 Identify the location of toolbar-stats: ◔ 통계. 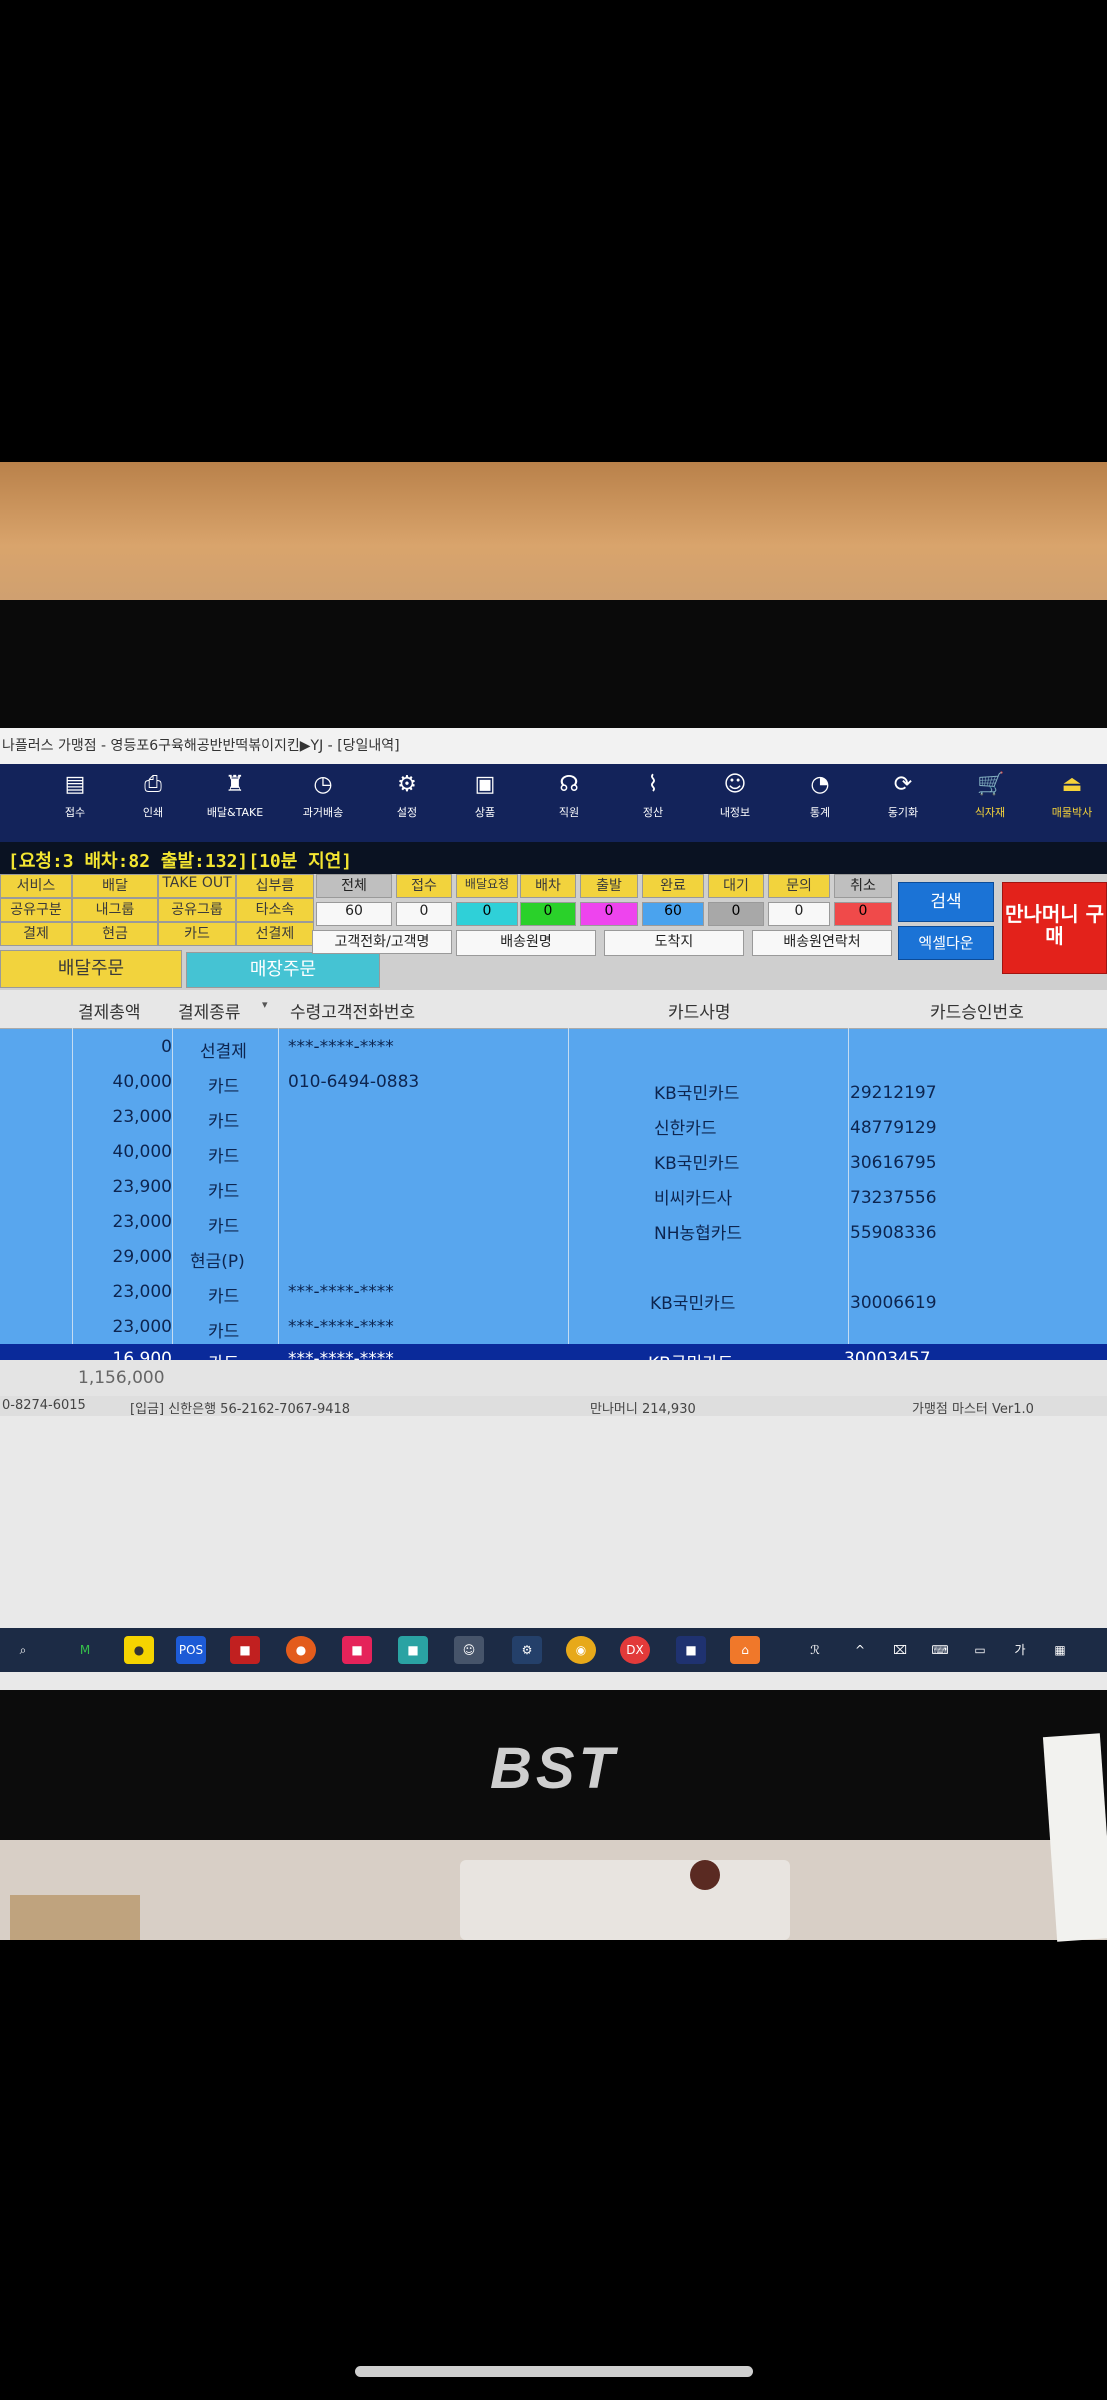
(820, 796).